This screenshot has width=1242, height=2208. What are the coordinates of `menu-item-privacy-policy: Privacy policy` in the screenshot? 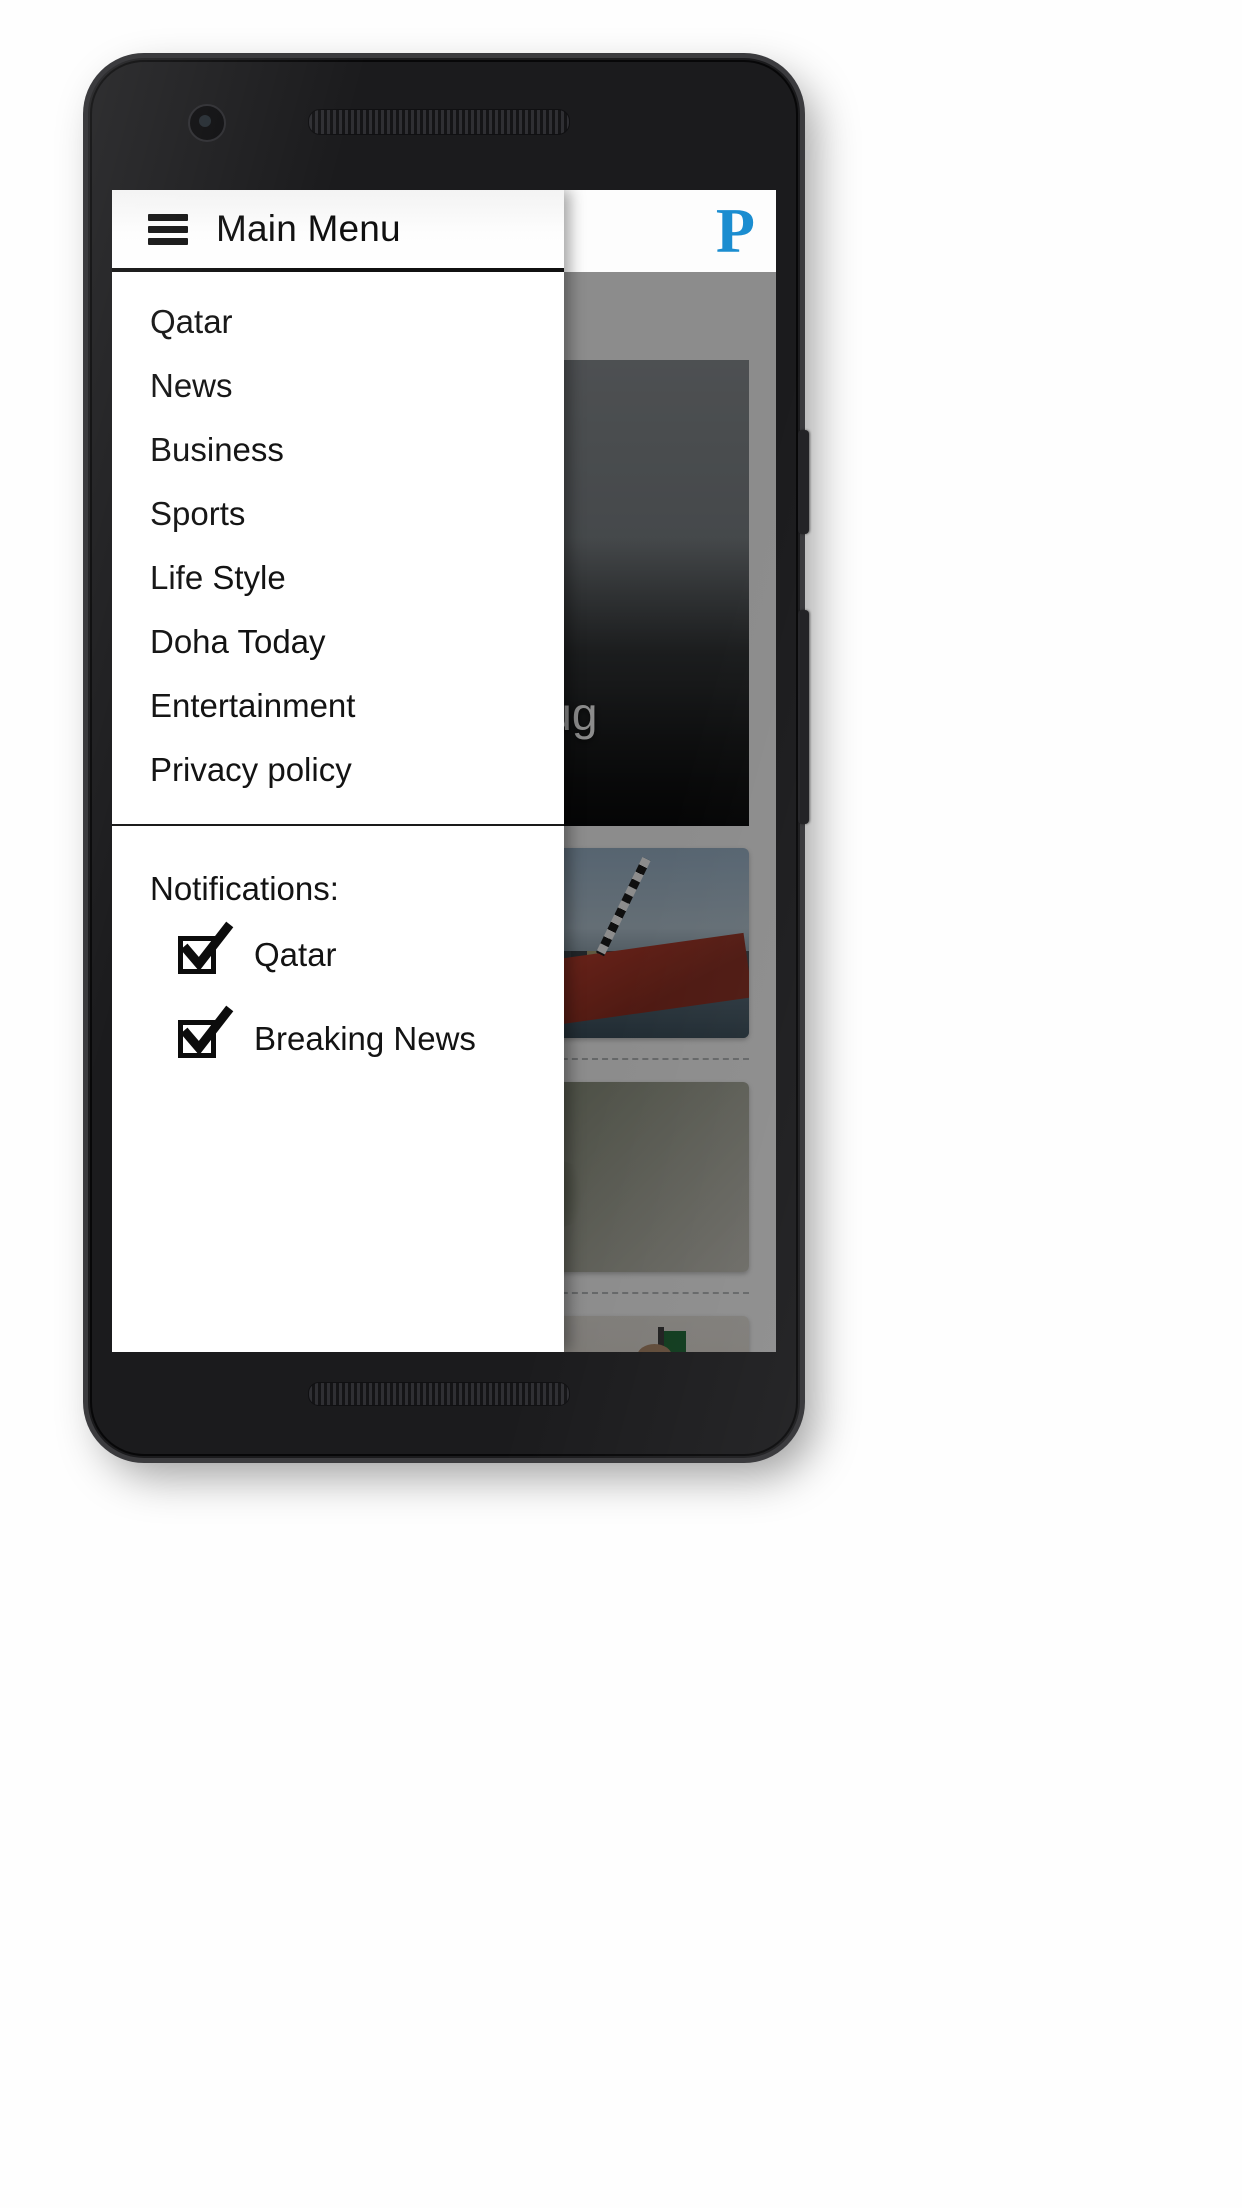 It's located at (338, 770).